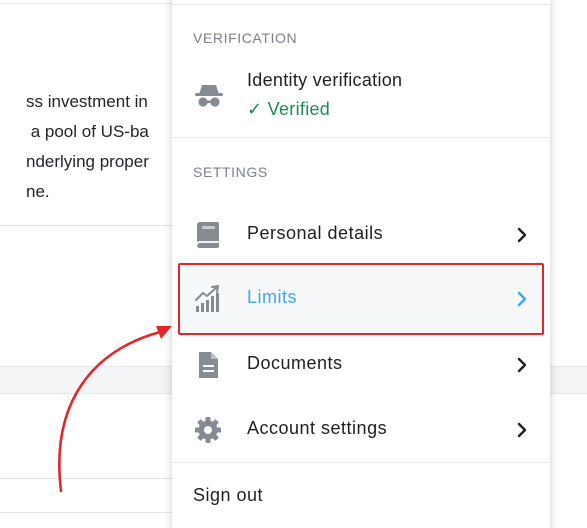 Image resolution: width=587 pixels, height=528 pixels. What do you see at coordinates (207, 298) in the screenshot?
I see `rising-bars-chart-icon` at bounding box center [207, 298].